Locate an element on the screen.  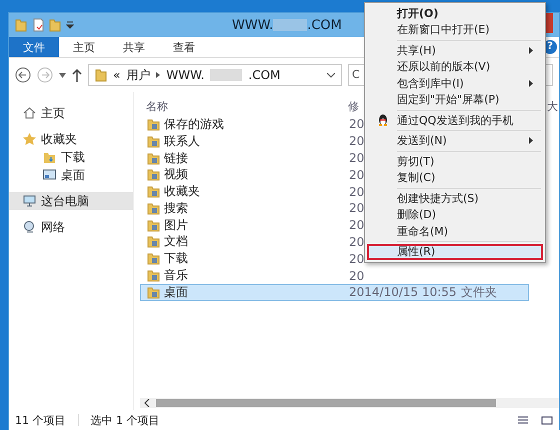
menu-item: 删除(D) is located at coordinates (455, 214).